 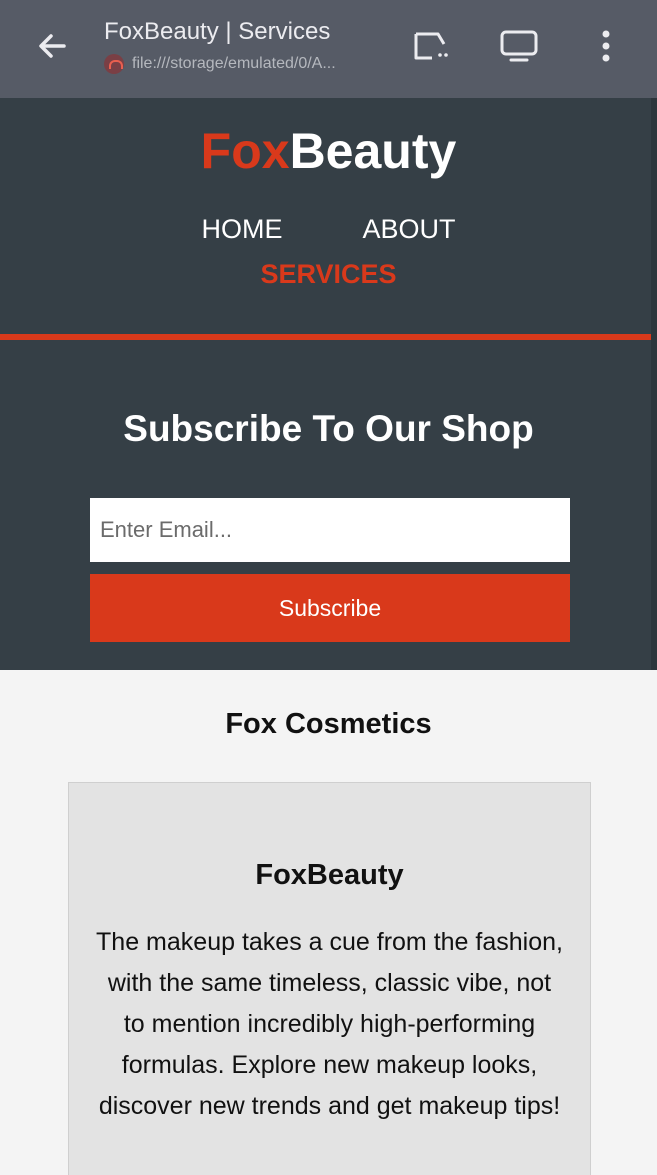 What do you see at coordinates (330, 530) in the screenshot?
I see `email-input` at bounding box center [330, 530].